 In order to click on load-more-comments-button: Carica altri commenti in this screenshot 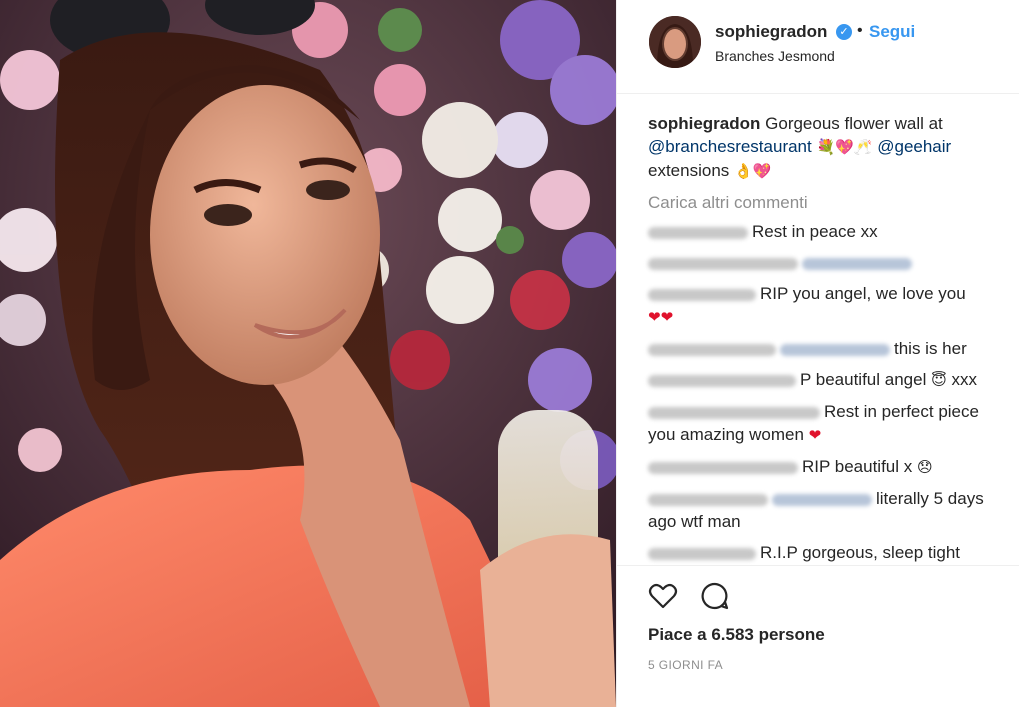, I will do `click(828, 202)`.